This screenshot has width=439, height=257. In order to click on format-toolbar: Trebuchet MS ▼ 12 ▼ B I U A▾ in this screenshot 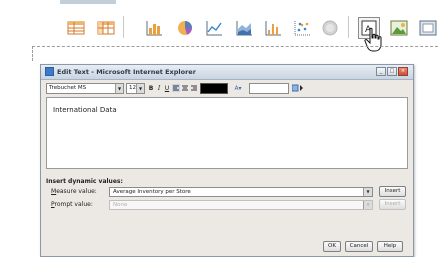, I will do `click(227, 89)`.